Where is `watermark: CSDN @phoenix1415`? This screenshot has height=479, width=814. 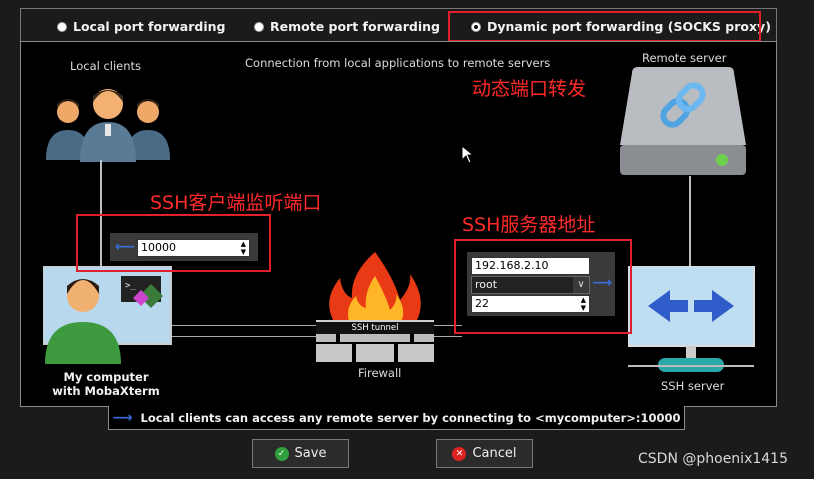
watermark: CSDN @phoenix1415 is located at coordinates (713, 459).